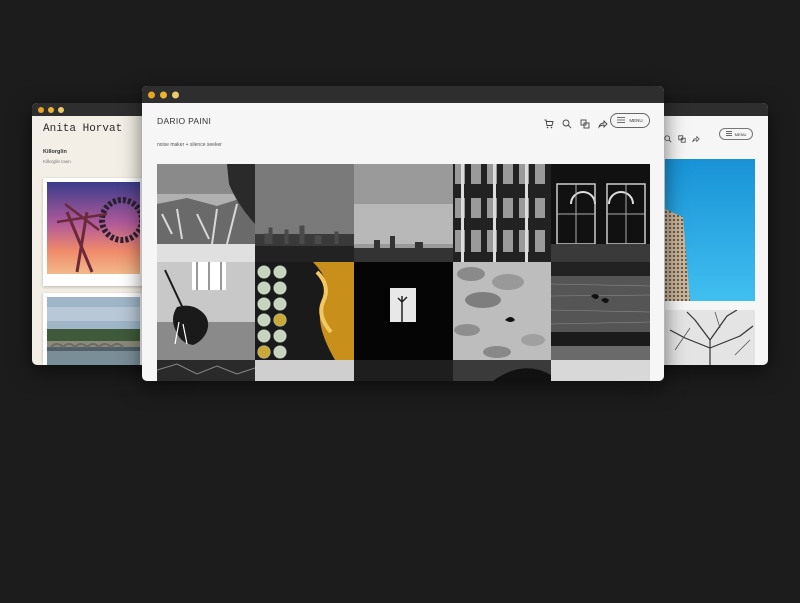 This screenshot has height=603, width=800. I want to click on right-header-icons, so click(682, 139).